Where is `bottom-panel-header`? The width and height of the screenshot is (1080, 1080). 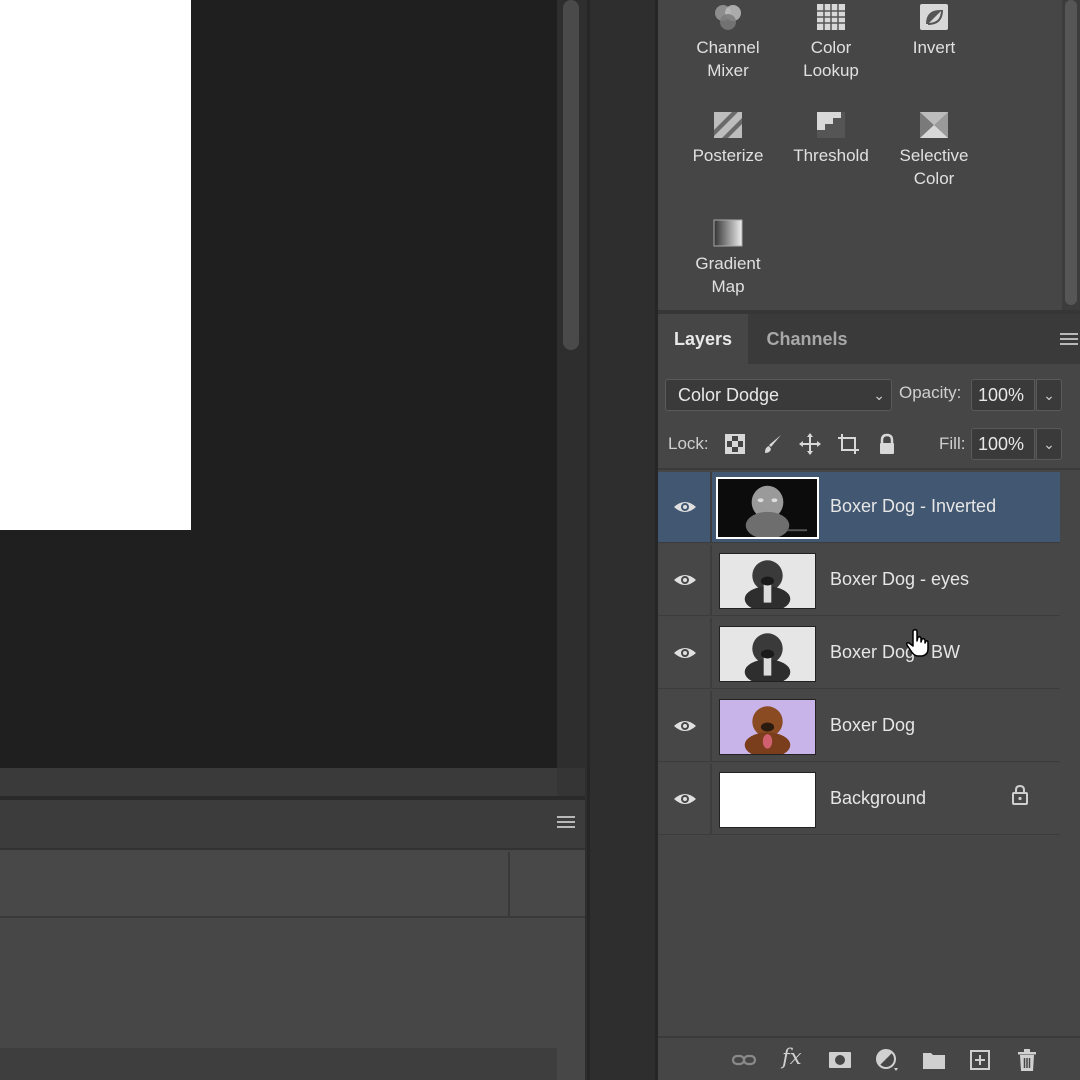
bottom-panel-header is located at coordinates (292, 825).